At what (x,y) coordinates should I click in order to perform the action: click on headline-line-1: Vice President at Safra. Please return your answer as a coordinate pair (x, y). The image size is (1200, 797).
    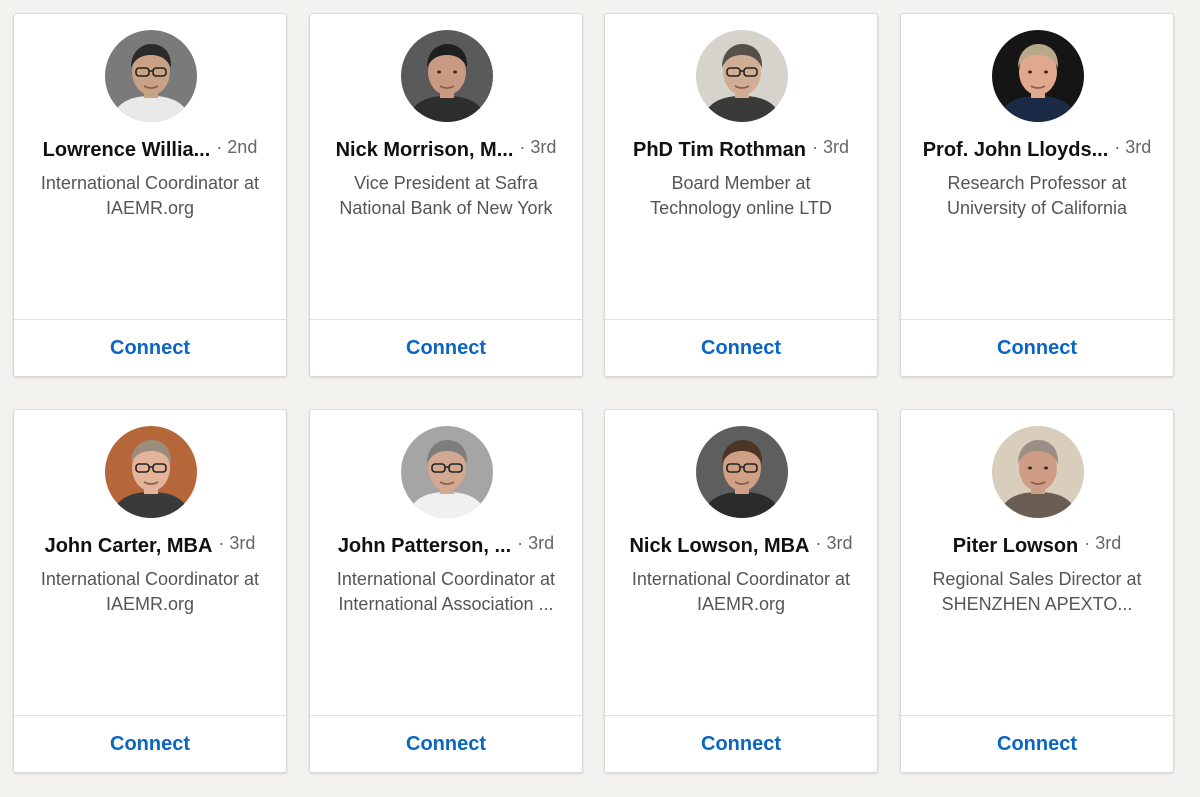
    Looking at the image, I should click on (446, 183).